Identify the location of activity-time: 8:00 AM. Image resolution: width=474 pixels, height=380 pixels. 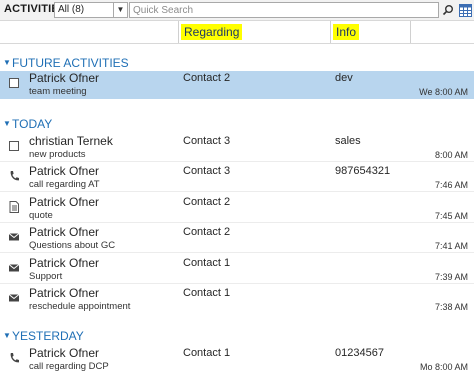
(451, 155).